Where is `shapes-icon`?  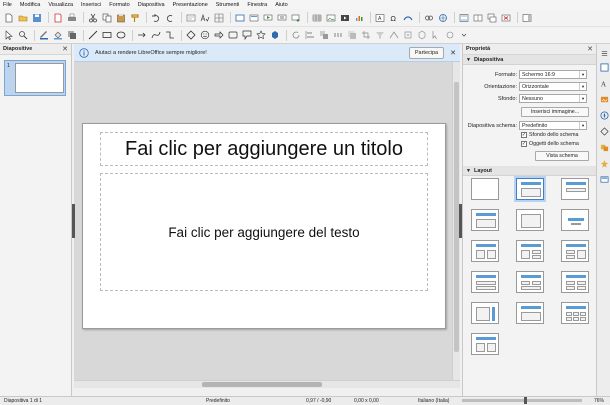
shapes-icon is located at coordinates (604, 131).